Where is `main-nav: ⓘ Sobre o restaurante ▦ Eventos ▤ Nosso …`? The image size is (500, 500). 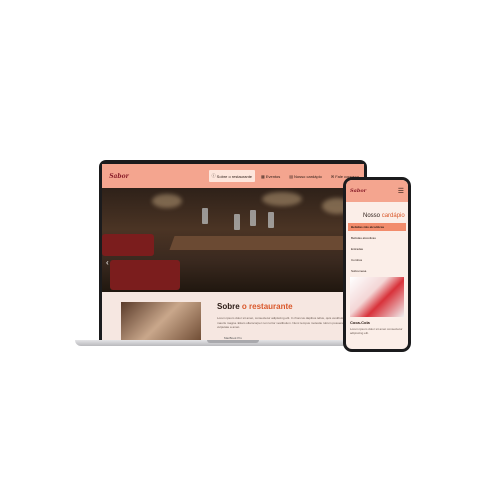
main-nav: ⓘ Sobre o restaurante ▦ Eventos ▤ Nosso … is located at coordinates (285, 176).